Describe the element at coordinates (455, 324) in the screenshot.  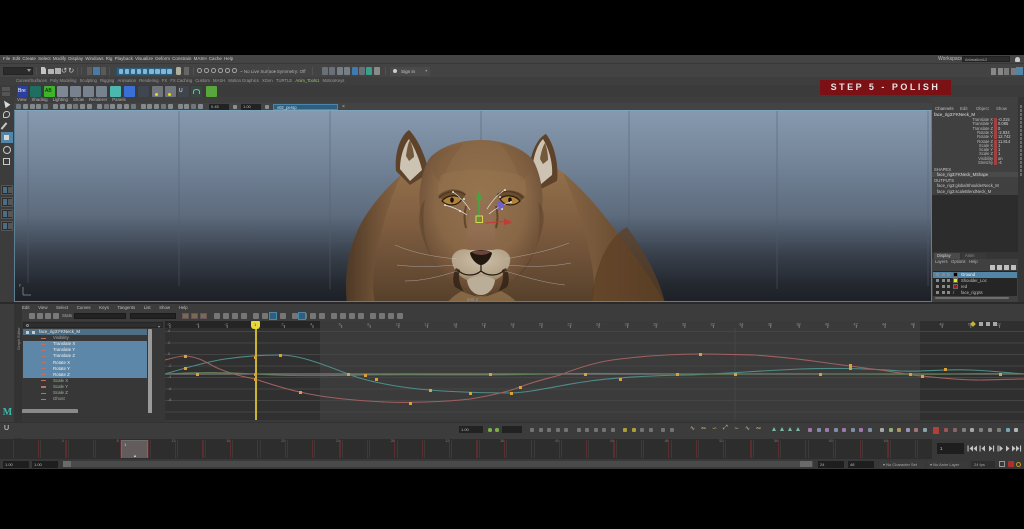
I see `svg-text: 14` at that location.